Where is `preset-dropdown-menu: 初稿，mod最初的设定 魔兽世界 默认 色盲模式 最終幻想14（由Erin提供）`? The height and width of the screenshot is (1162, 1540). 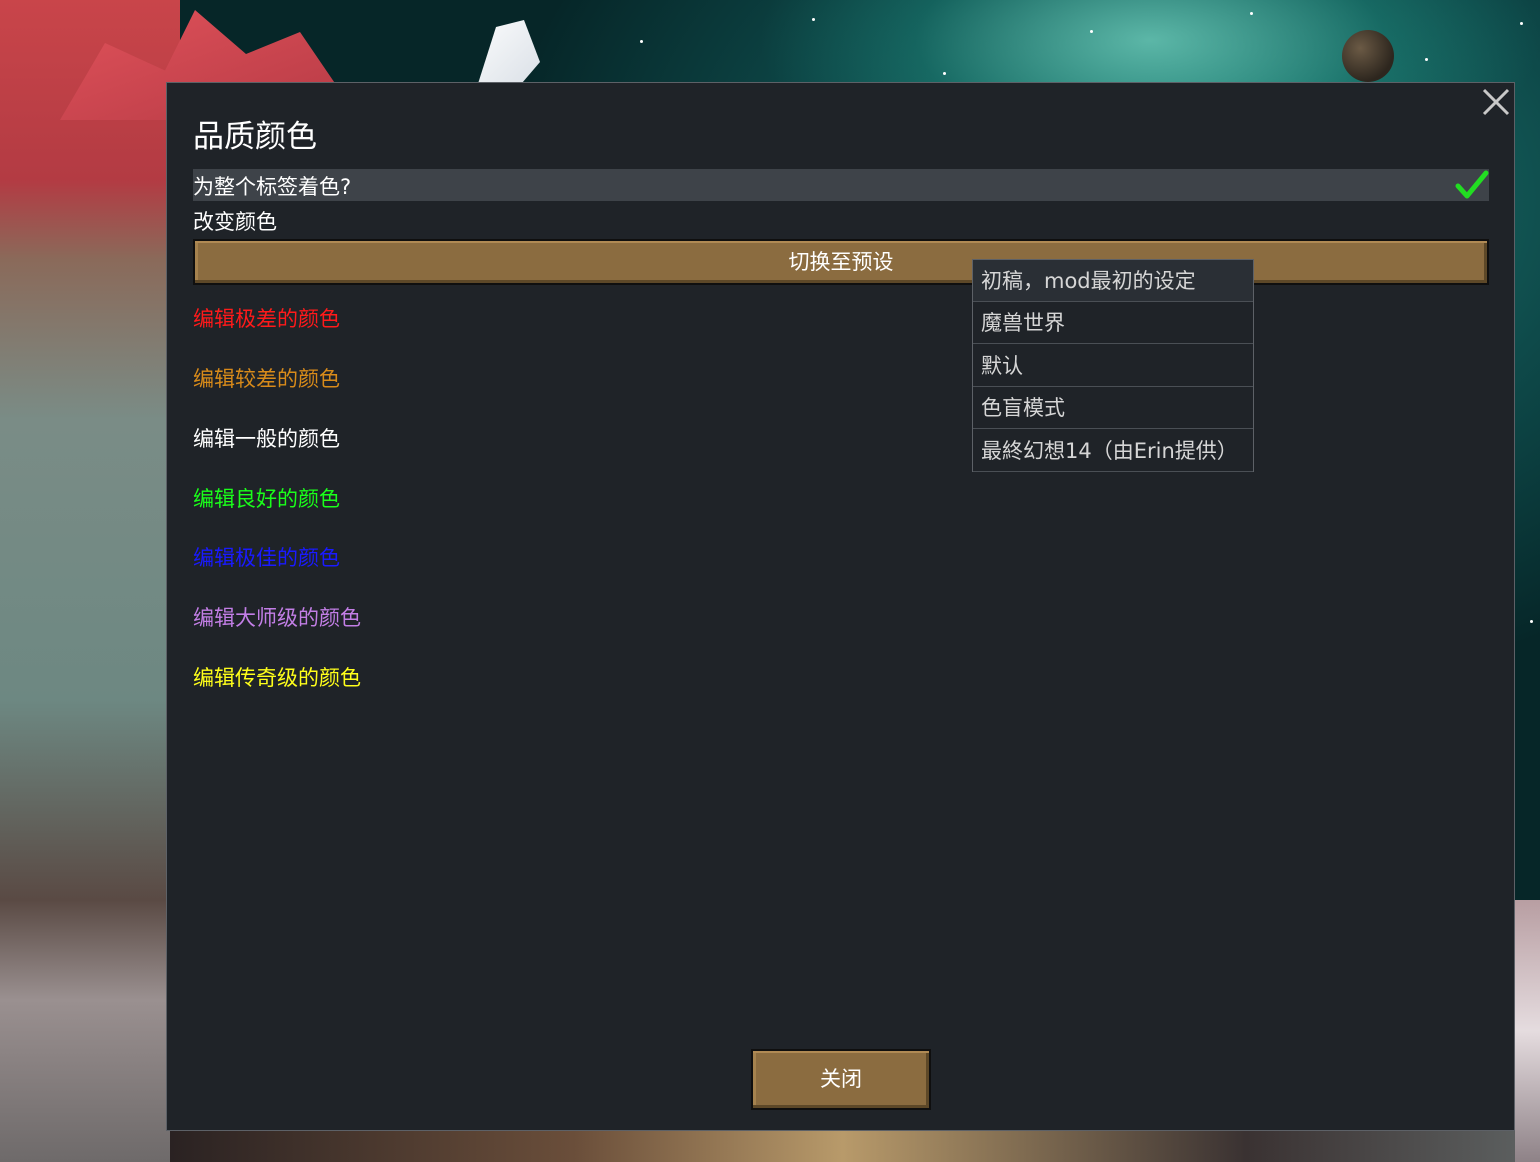
preset-dropdown-menu: 初稿，mod最初的设定 魔兽世界 默认 色盲模式 最終幻想14（由Erin提供） is located at coordinates (1113, 365).